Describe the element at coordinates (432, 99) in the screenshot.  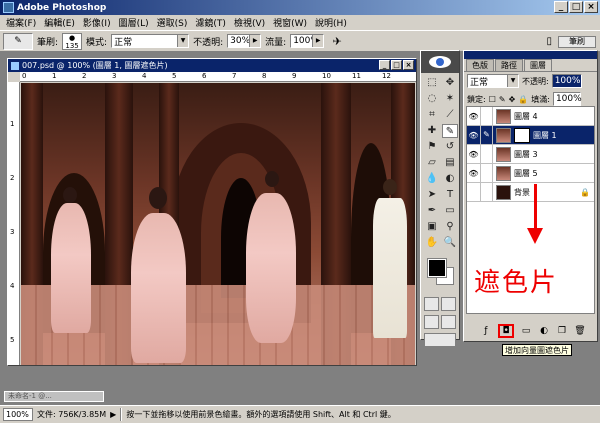
I see `lasso-tool-icon: ◌` at that location.